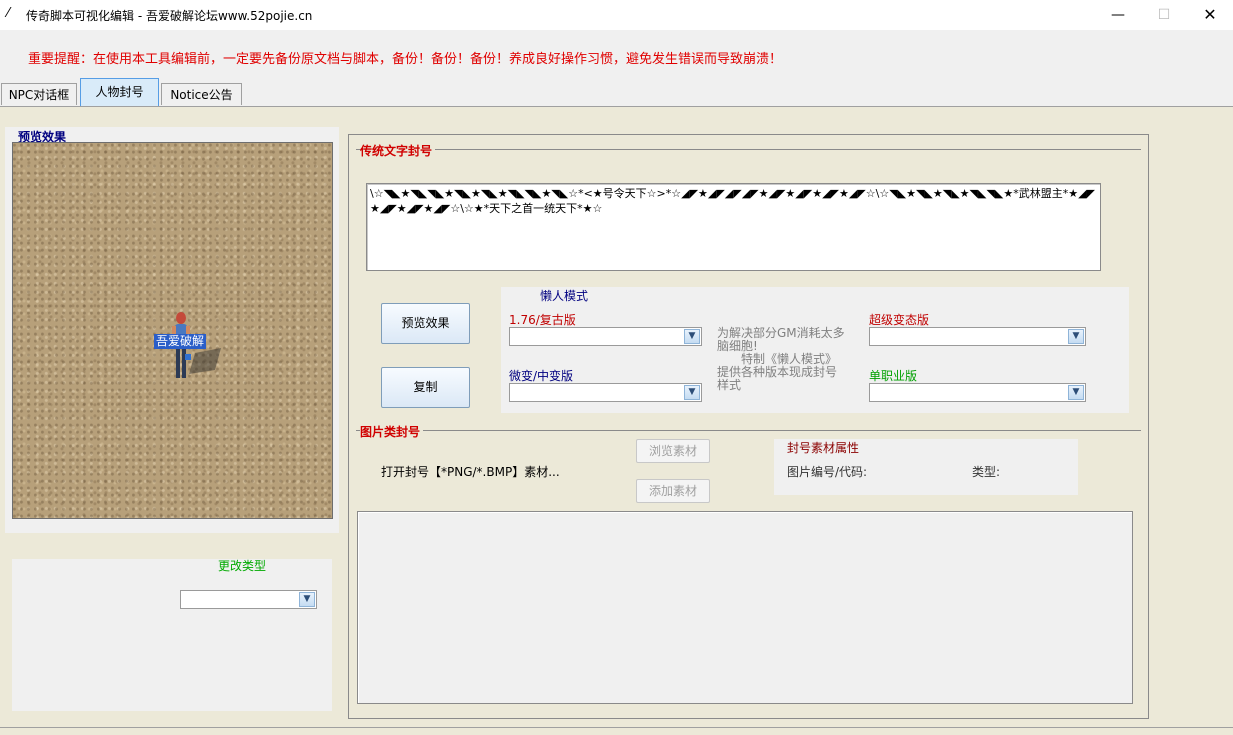 Image resolution: width=1233 pixels, height=735 pixels. Describe the element at coordinates (977, 336) in the screenshot. I see `super-change-select: ▼` at that location.